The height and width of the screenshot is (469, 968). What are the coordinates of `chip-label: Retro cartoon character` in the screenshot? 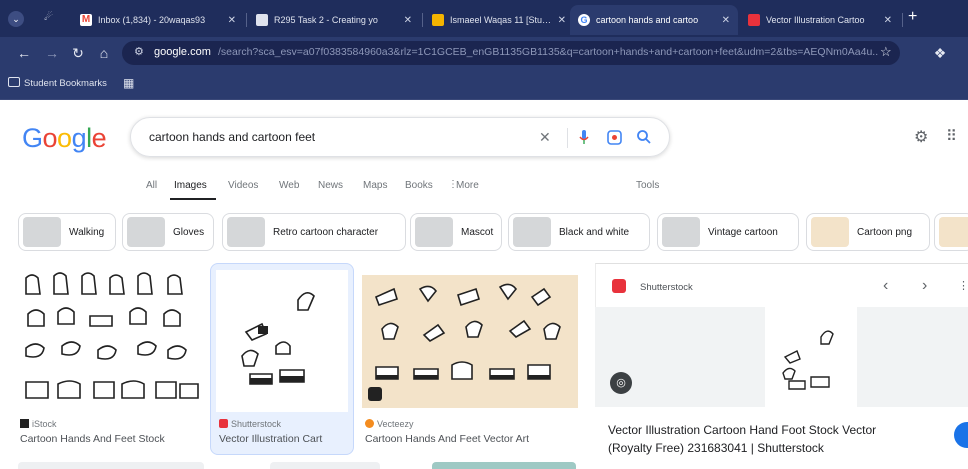 It's located at (326, 232).